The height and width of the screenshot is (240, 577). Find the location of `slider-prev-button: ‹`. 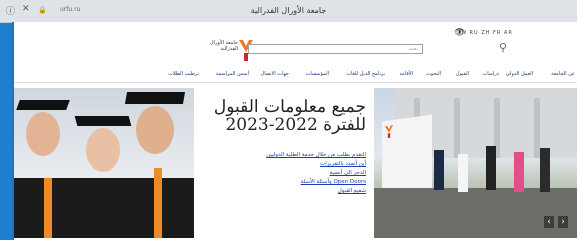

slider-prev-button: ‹ is located at coordinates (549, 222).